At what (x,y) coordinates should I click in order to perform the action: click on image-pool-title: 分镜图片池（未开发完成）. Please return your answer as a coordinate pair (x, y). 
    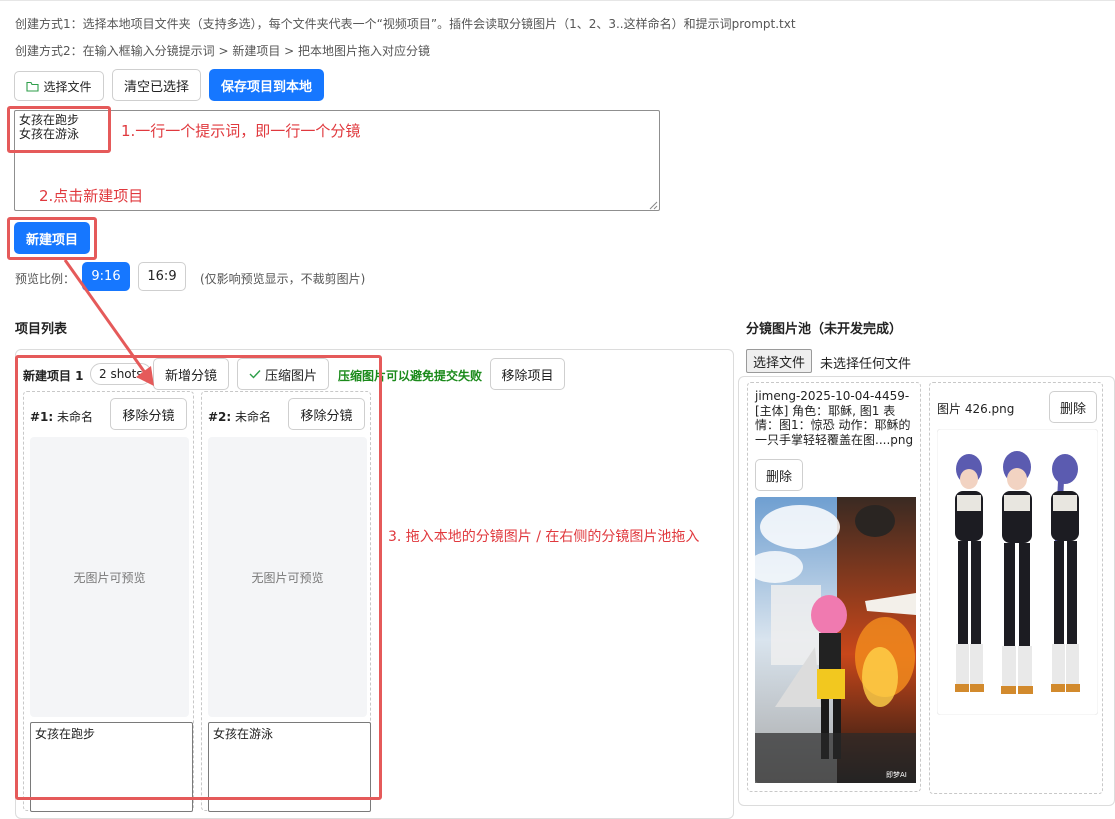
    Looking at the image, I should click on (824, 329).